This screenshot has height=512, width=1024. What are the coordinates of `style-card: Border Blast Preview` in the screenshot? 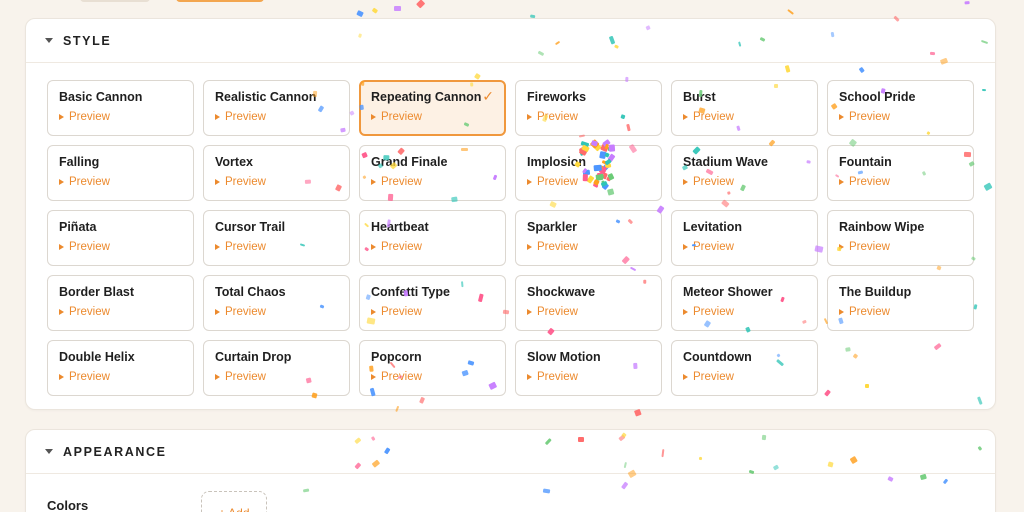 It's located at (120, 303).